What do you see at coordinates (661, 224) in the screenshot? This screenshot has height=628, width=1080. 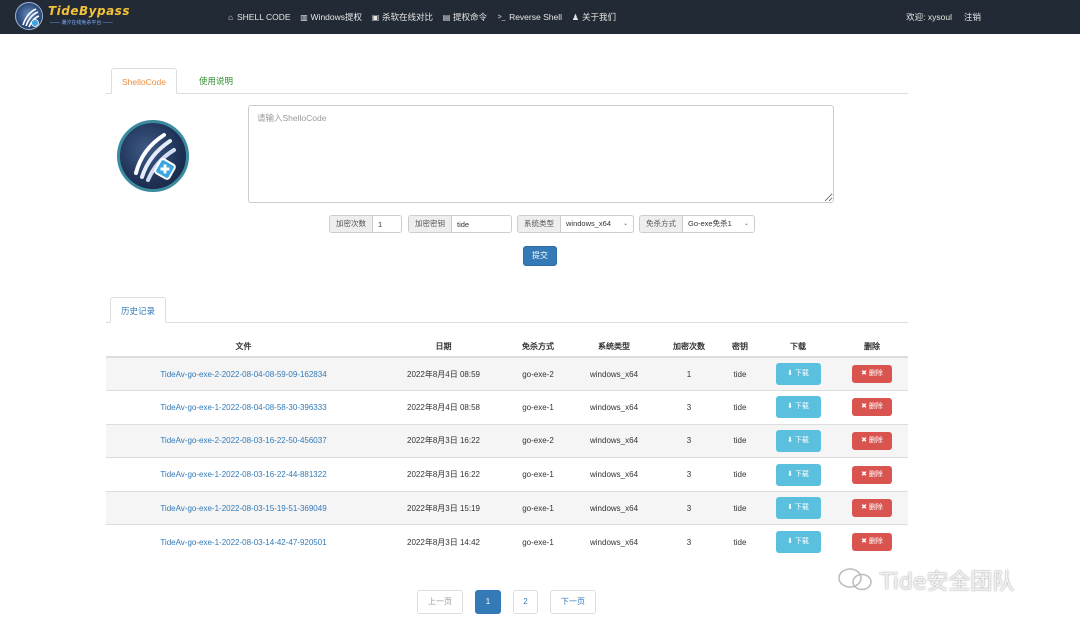 I see `bypass-mode-label: 免杀方式` at bounding box center [661, 224].